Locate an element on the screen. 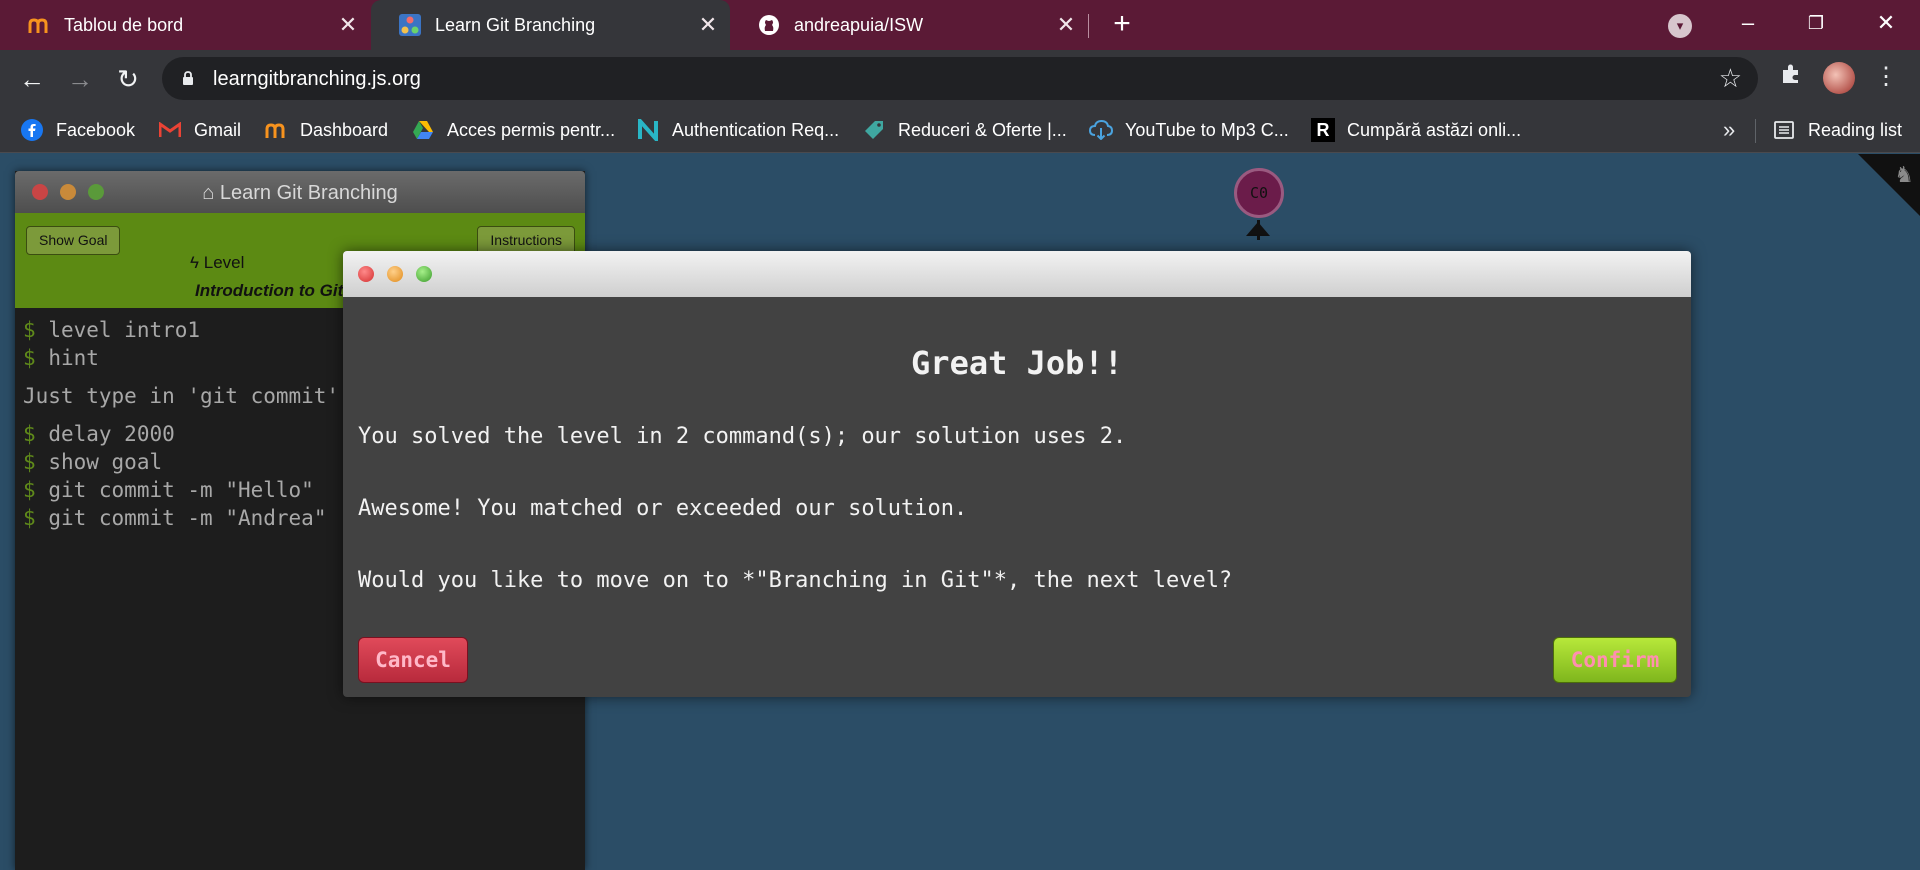  gmail-icon is located at coordinates (170, 130).